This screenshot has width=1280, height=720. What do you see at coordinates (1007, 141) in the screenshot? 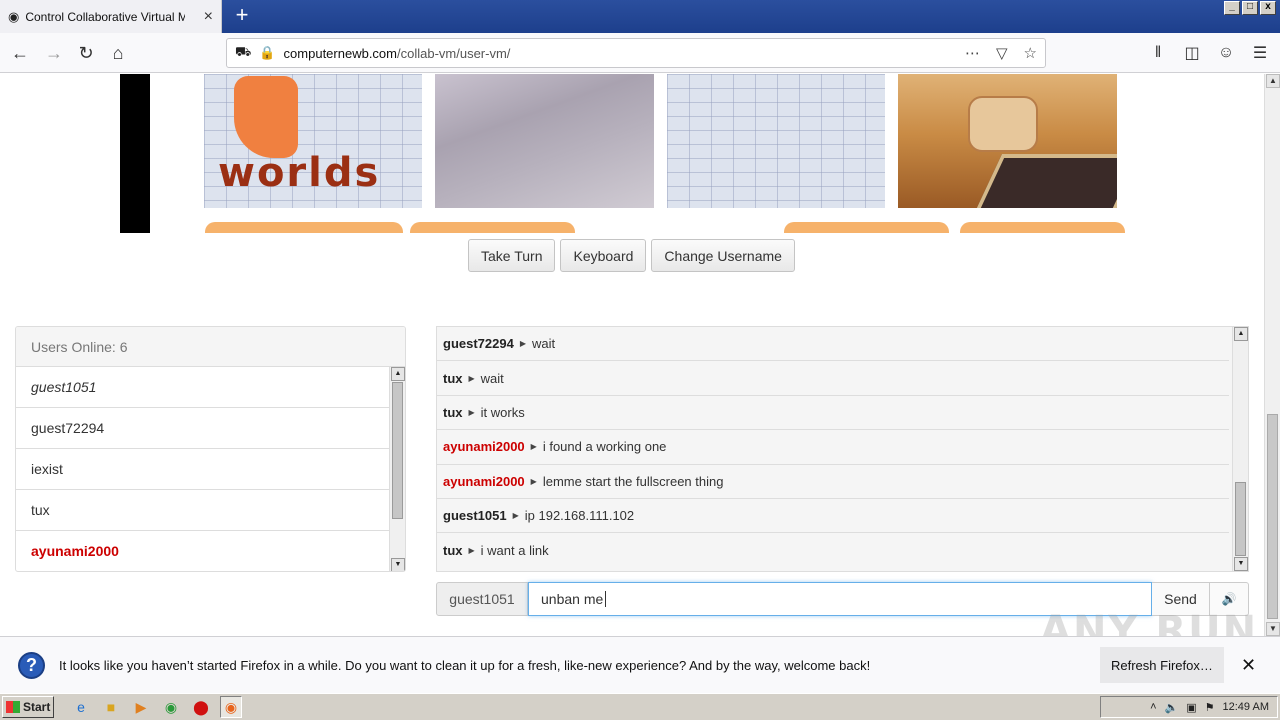
I see `vm-thumbnail-room` at bounding box center [1007, 141].